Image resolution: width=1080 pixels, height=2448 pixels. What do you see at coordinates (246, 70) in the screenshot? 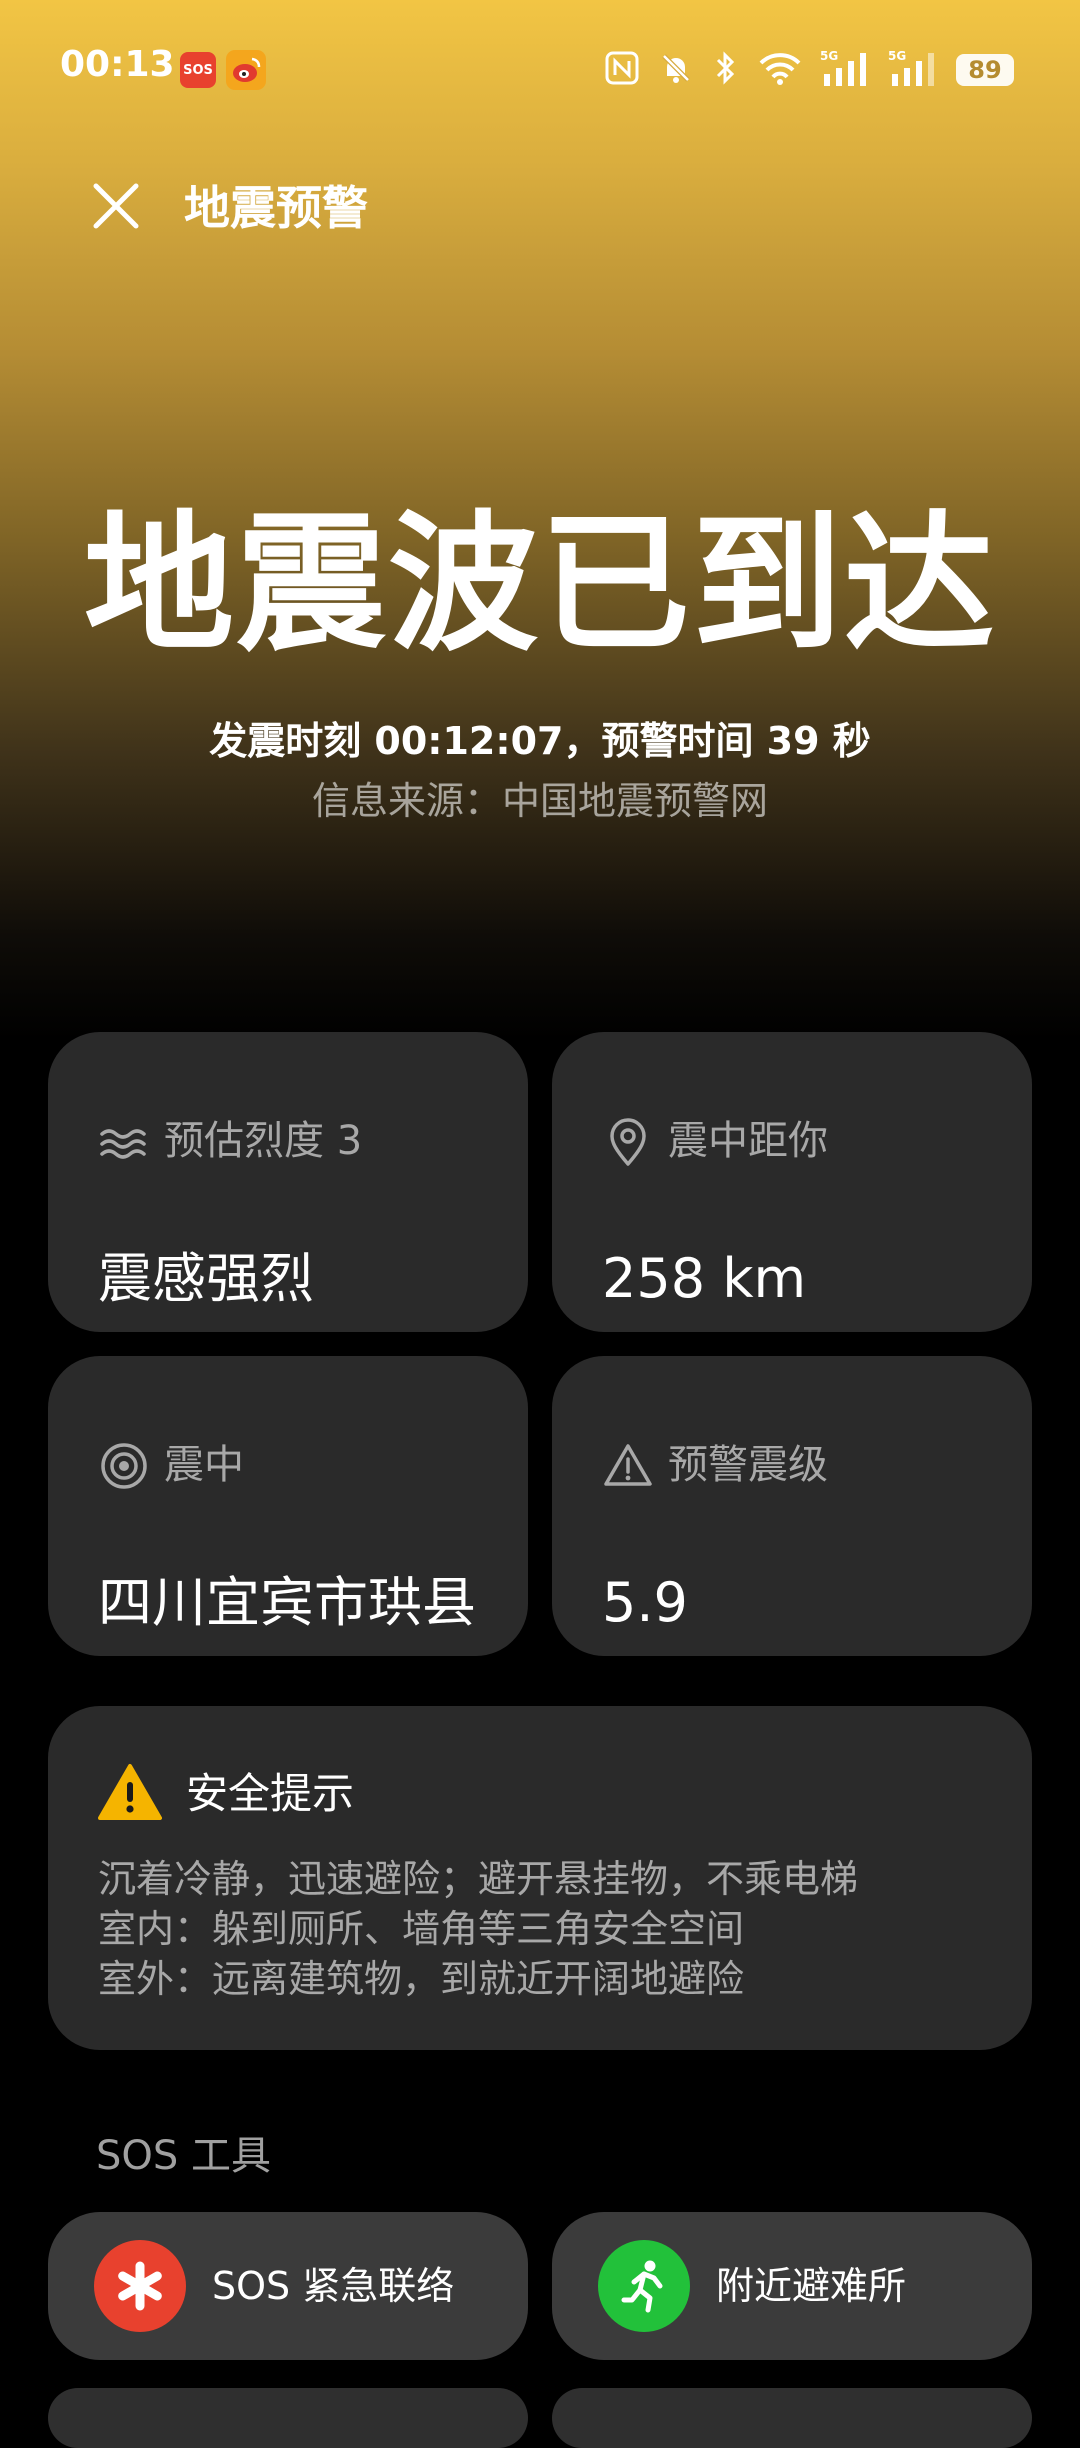
I see `weibo-app-icon` at bounding box center [246, 70].